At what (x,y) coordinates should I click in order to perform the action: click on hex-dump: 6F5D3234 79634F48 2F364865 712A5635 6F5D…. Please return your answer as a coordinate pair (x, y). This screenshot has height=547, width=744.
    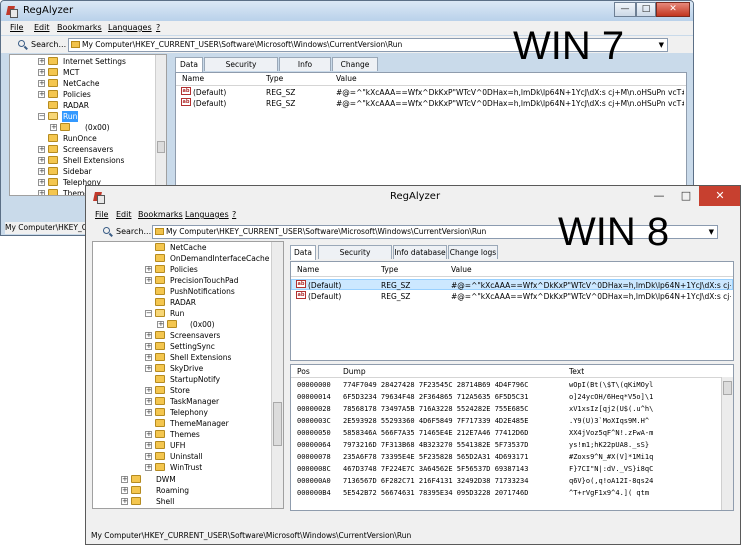
    Looking at the image, I should click on (436, 397).